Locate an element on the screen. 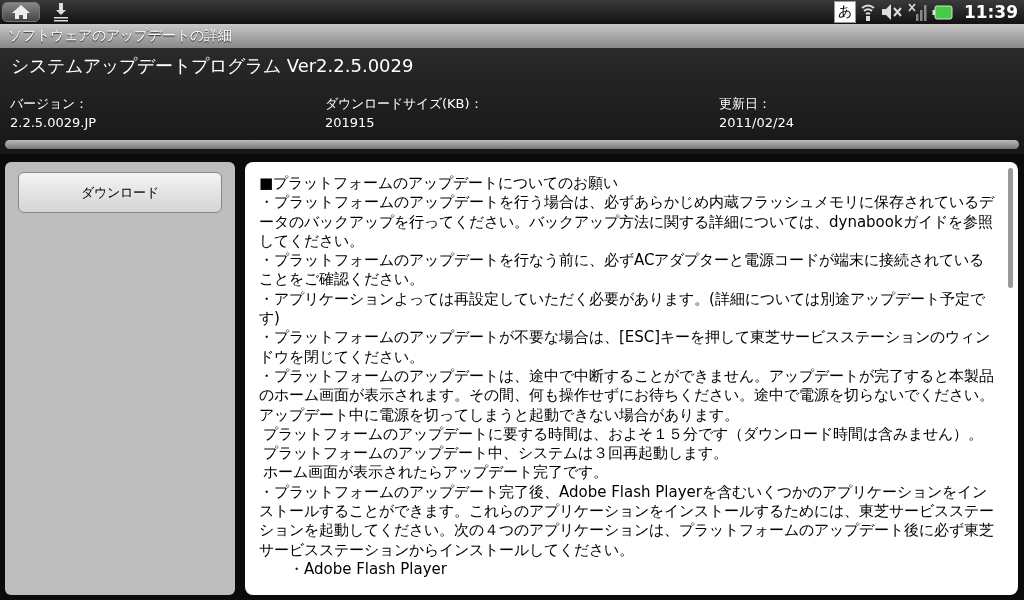  note-paragraph: ・プラットフォームのアップデートを行なう前に、必ずACアダプターと電源コードが端末に接続されていることをご確認ください。 is located at coordinates (622, 270).